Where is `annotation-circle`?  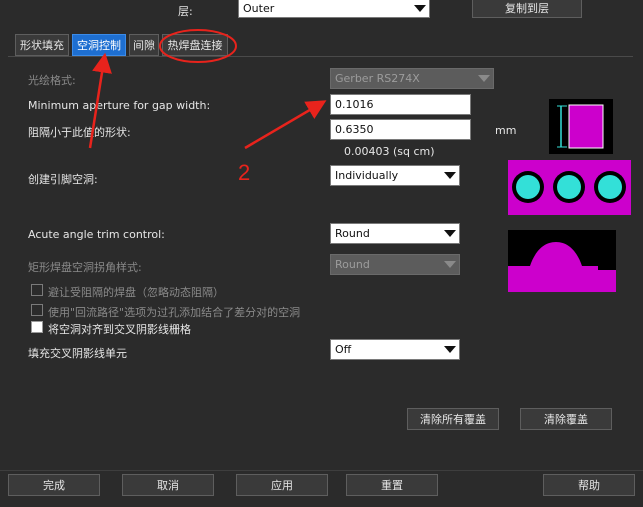
annotation-circle is located at coordinates (198, 46).